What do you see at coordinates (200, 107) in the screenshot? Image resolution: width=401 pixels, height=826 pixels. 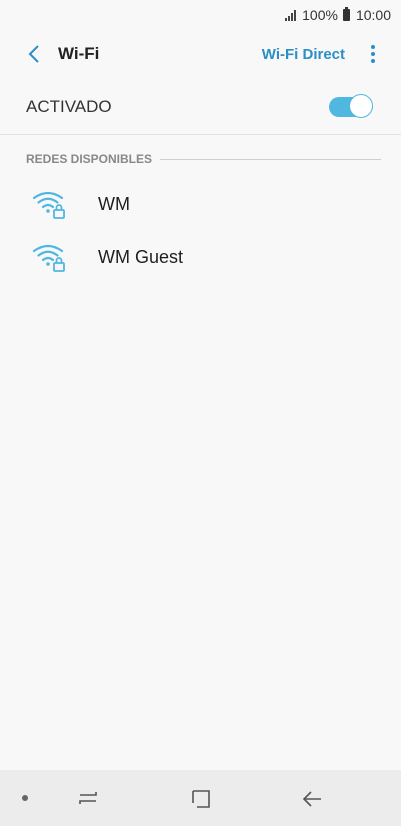 I see `wifi-toggle-row: ACTIVADO` at bounding box center [200, 107].